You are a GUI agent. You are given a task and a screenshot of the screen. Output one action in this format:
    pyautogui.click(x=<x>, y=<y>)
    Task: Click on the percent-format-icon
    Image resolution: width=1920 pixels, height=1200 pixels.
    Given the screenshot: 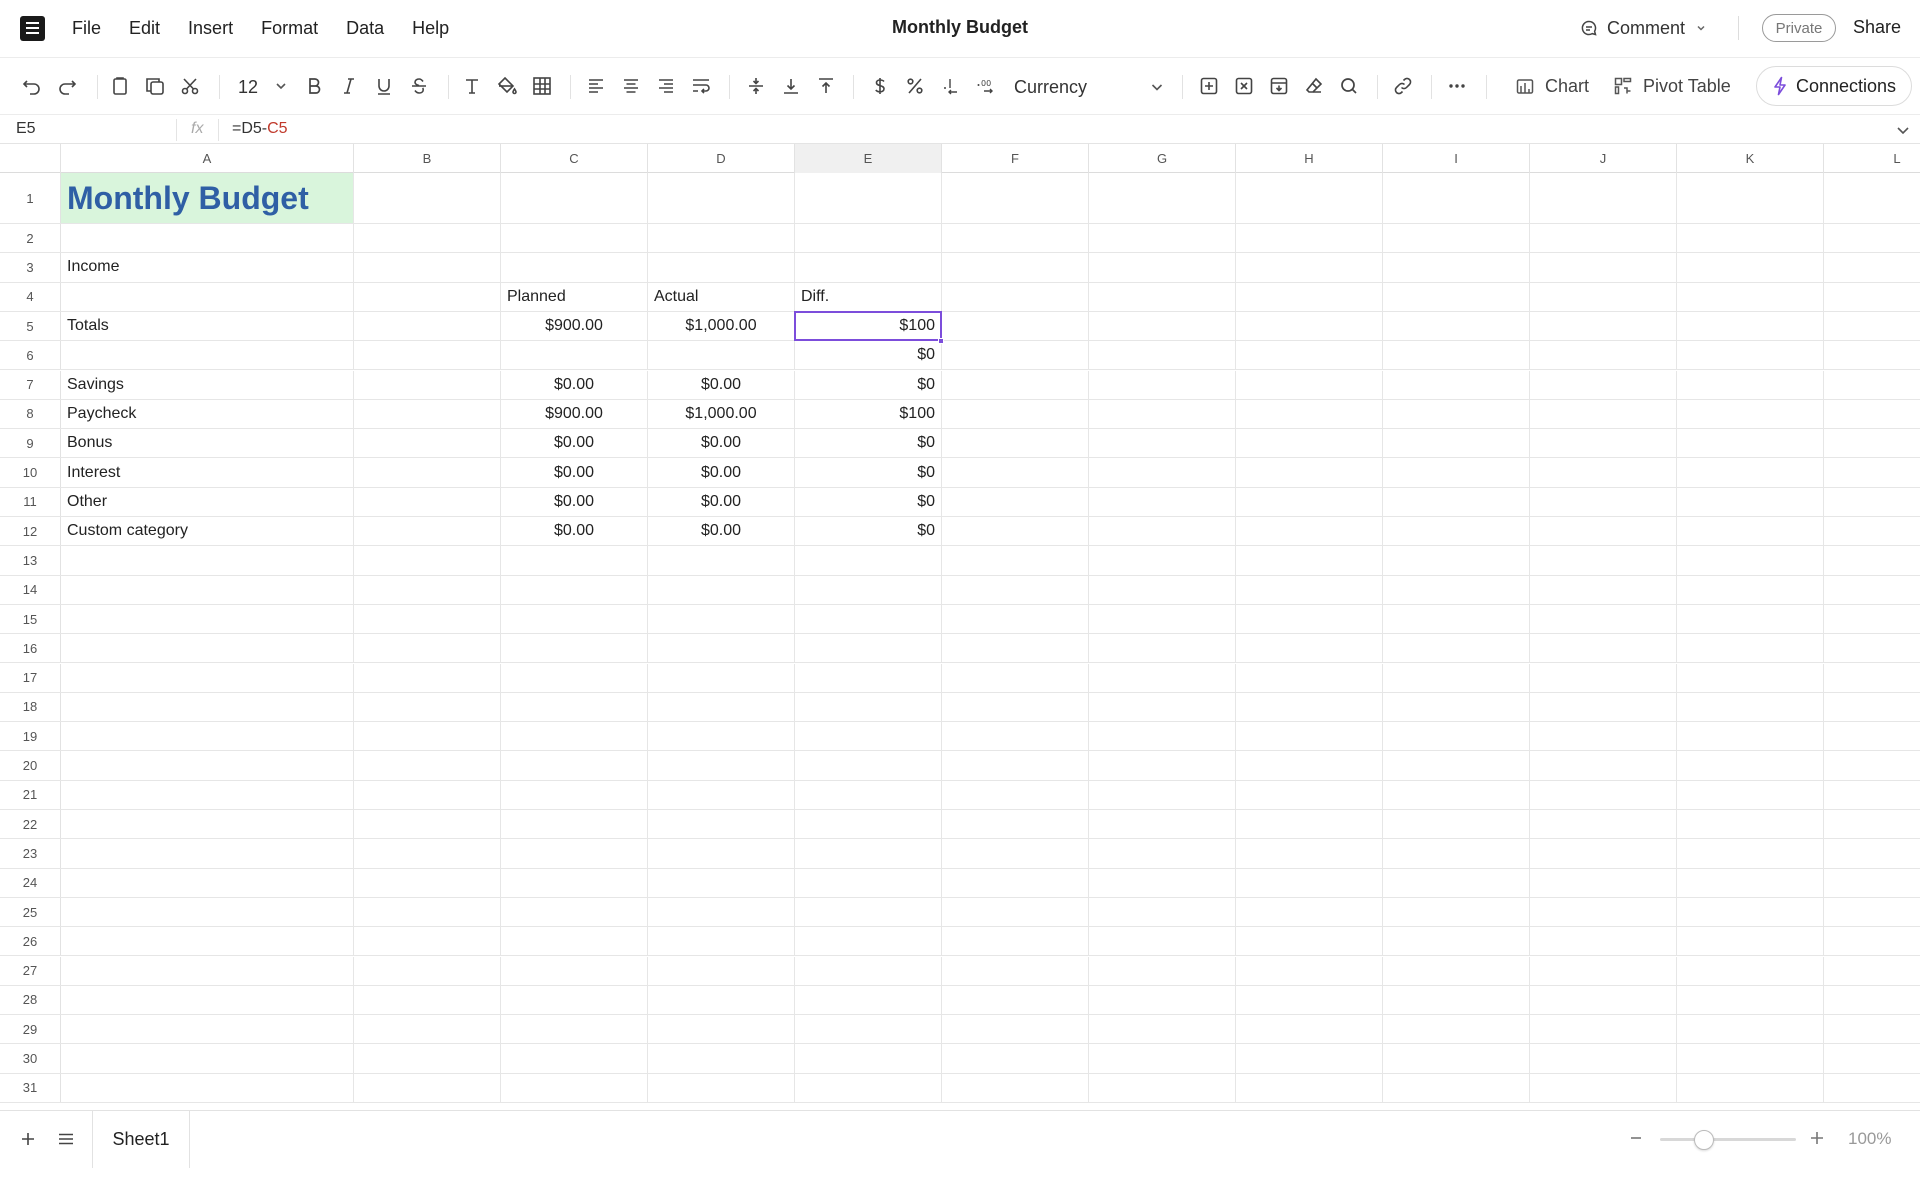 What is the action you would take?
    pyautogui.click(x=915, y=86)
    